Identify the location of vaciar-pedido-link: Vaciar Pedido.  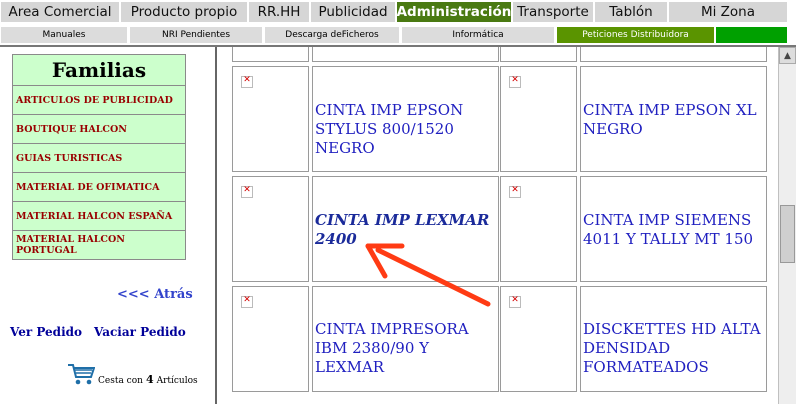
(140, 332).